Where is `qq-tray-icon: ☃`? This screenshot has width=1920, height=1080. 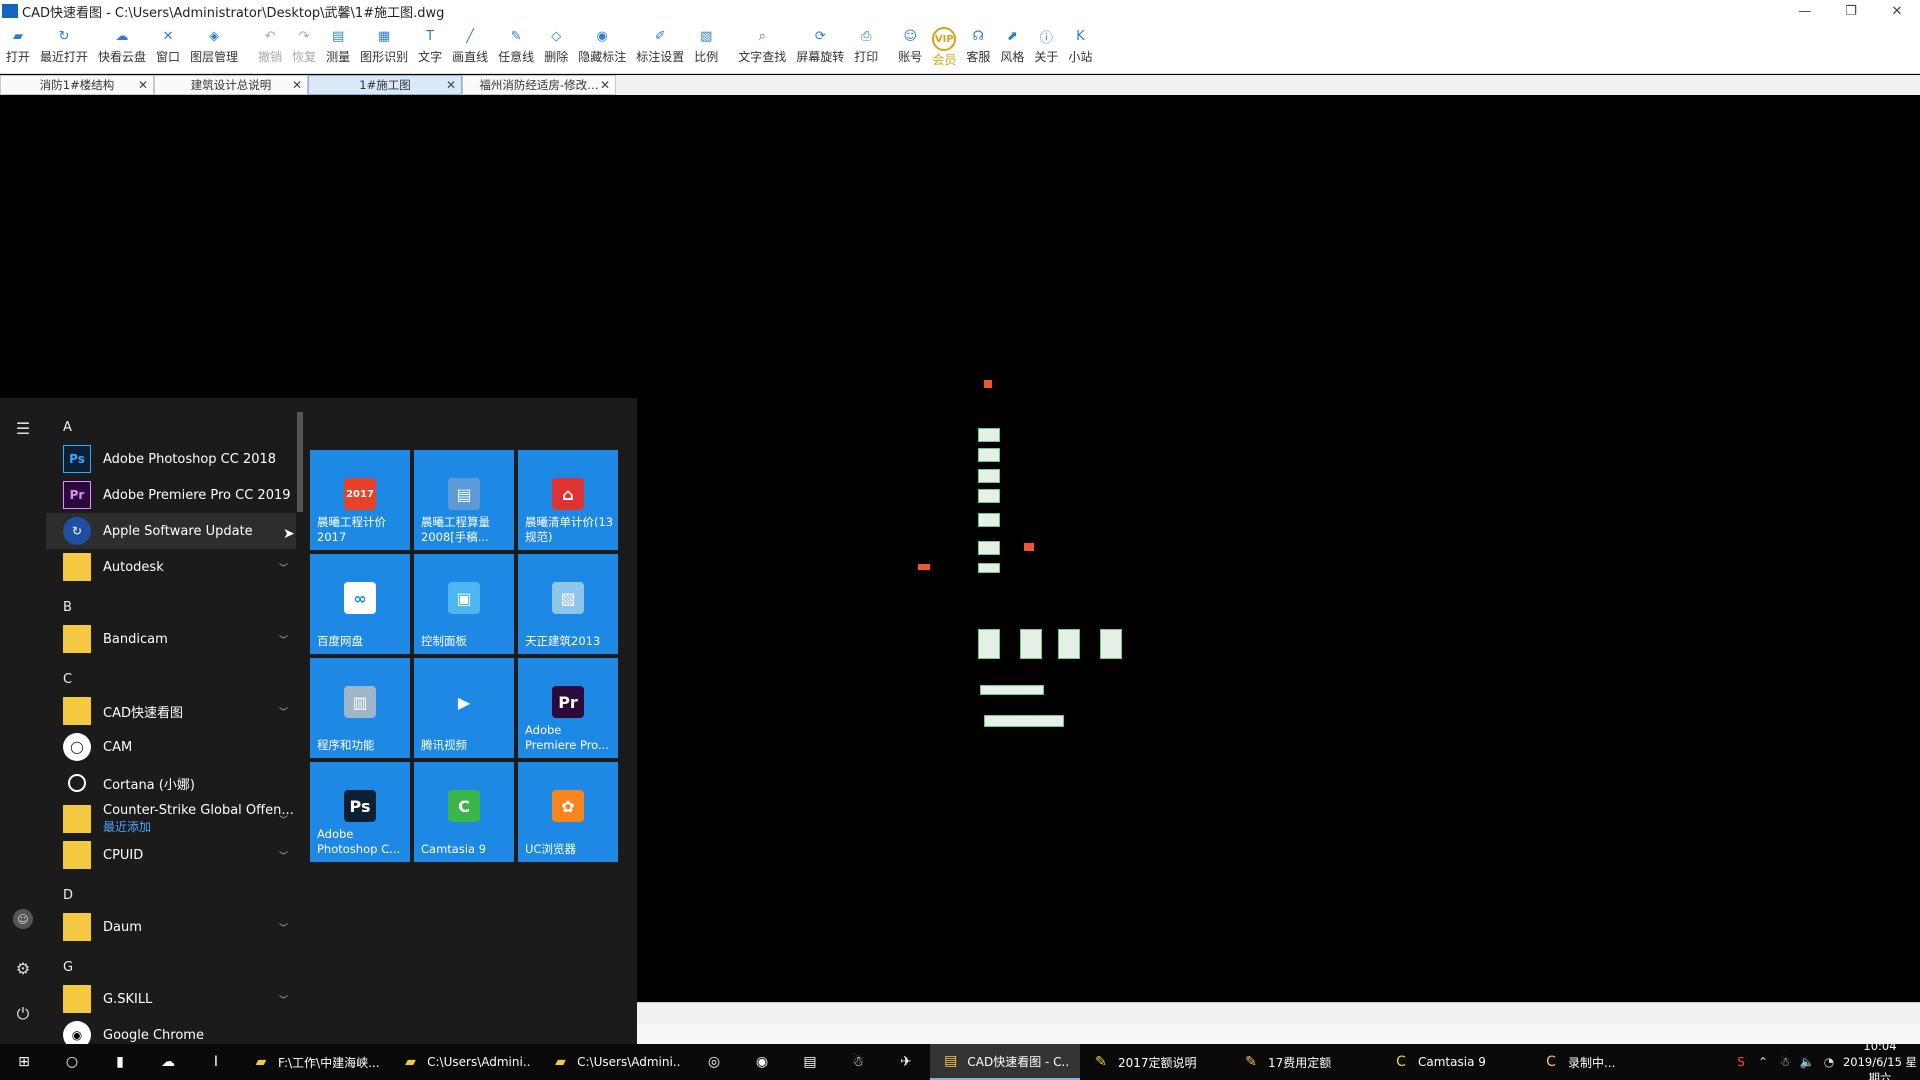
qq-tray-icon: ☃ is located at coordinates (1785, 1062).